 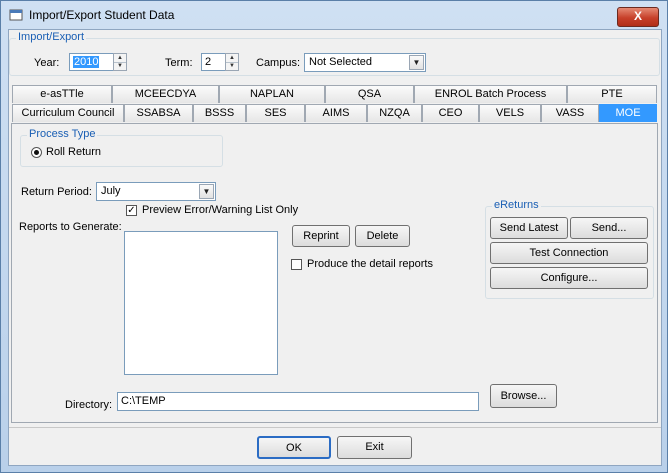 I want to click on directory-label: Directory:, so click(x=89, y=405).